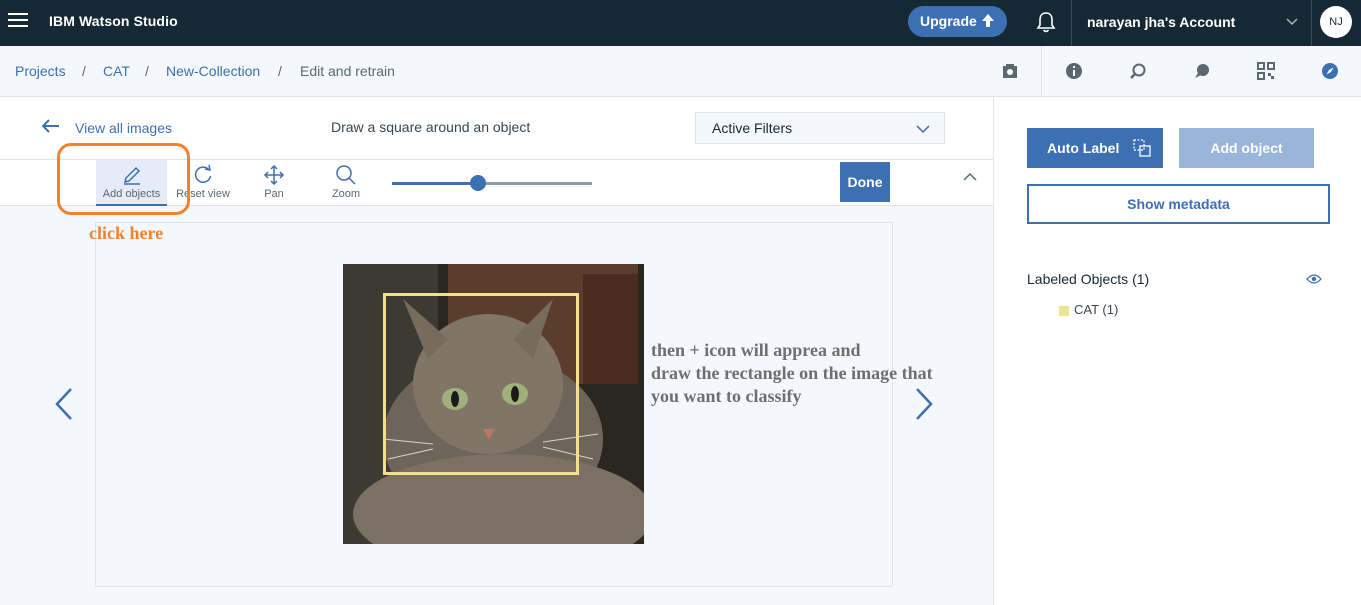 The image size is (1361, 605). What do you see at coordinates (274, 194) in the screenshot?
I see `pan-label: Pan` at bounding box center [274, 194].